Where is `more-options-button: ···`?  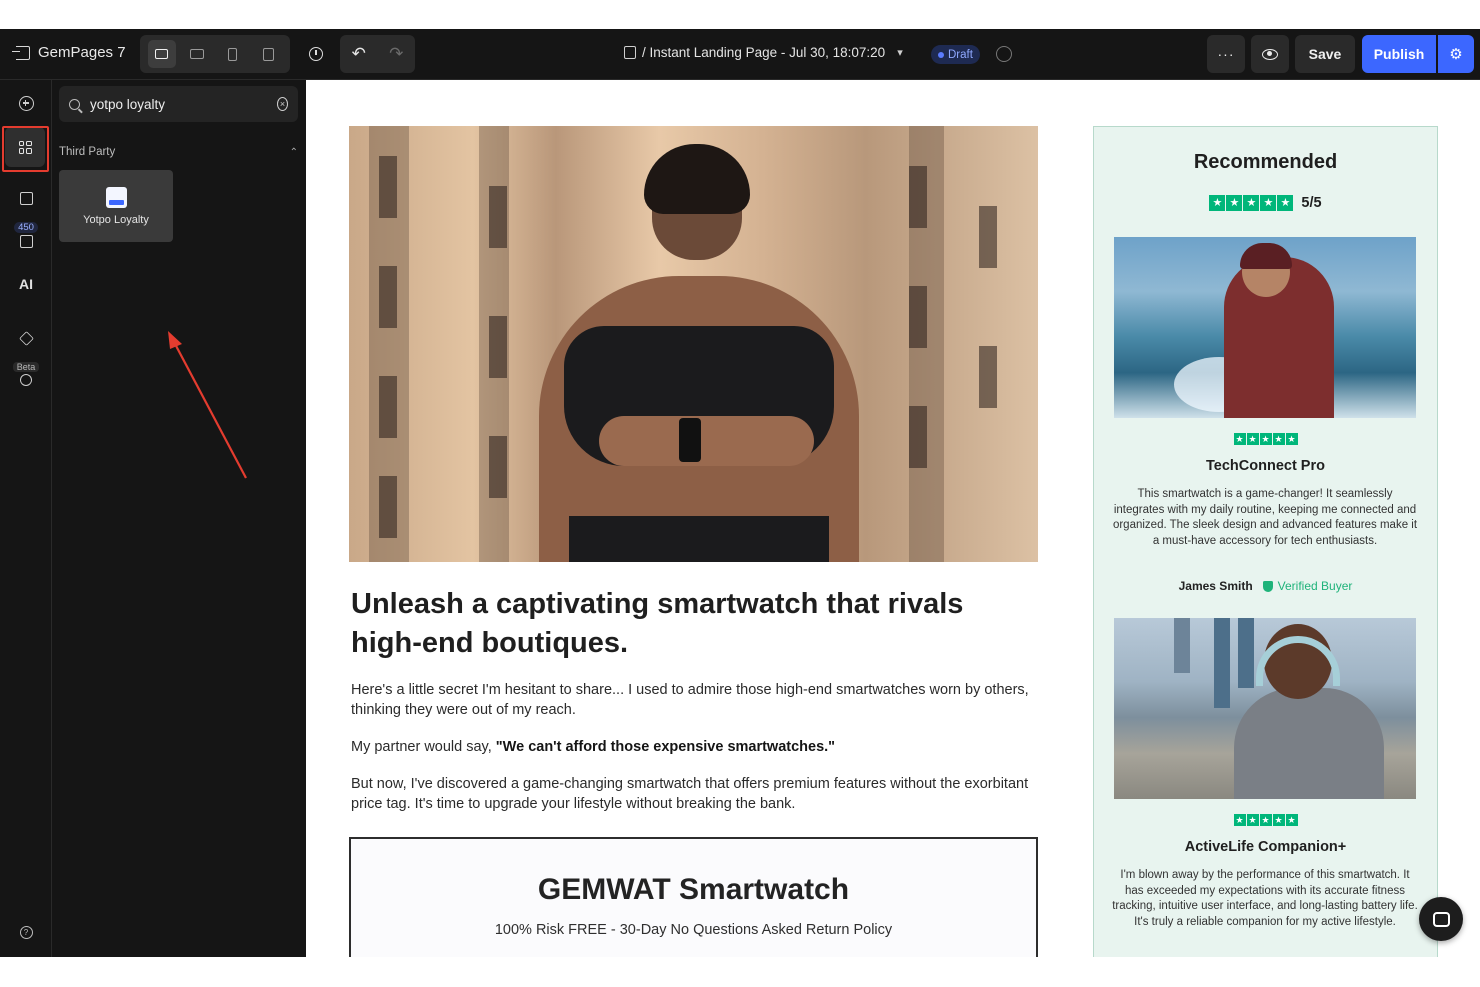 more-options-button: ··· is located at coordinates (1226, 54).